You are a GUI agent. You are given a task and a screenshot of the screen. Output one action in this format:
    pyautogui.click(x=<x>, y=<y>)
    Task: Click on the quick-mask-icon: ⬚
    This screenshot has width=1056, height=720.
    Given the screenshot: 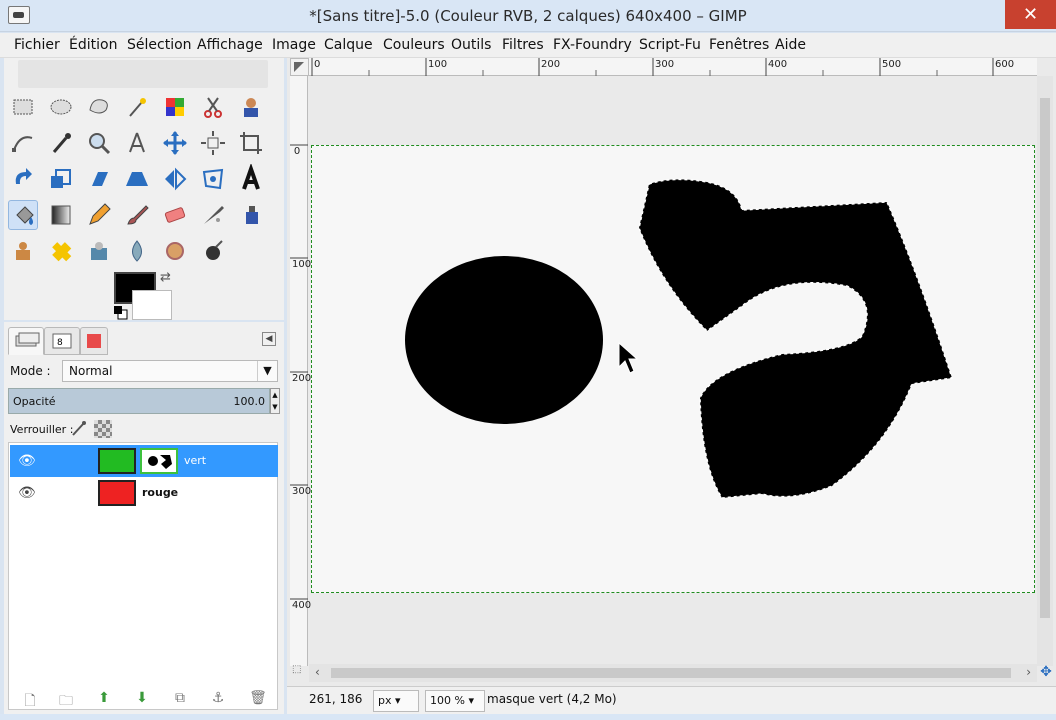 What is the action you would take?
    pyautogui.click(x=300, y=673)
    